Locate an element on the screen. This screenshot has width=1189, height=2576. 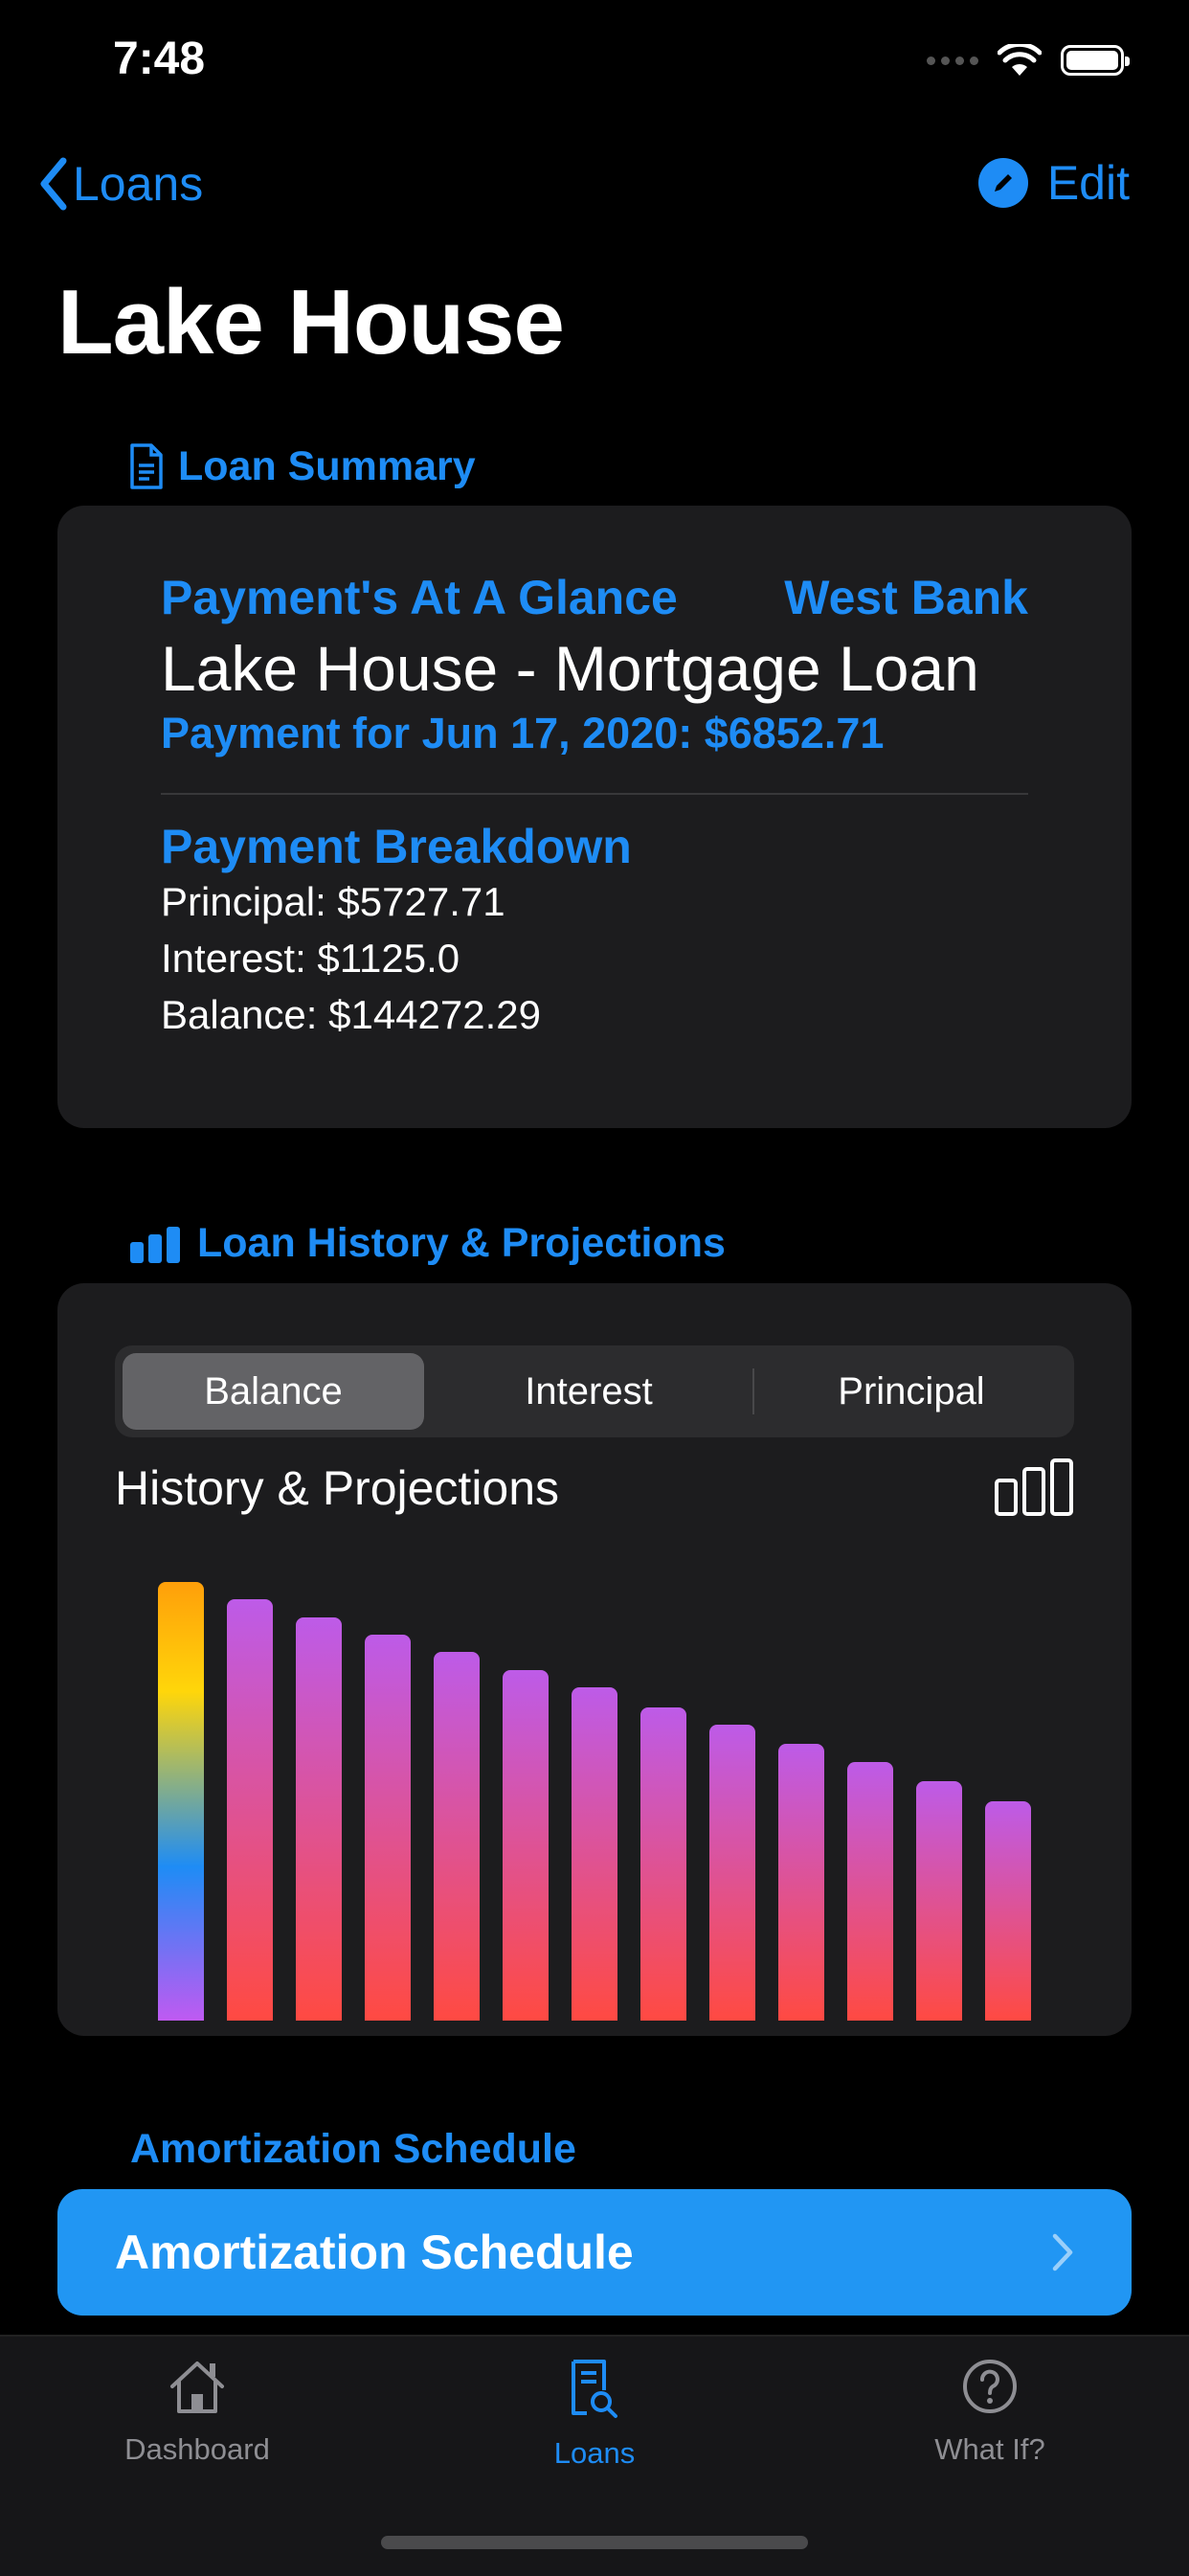
loan-summary-title: Loan Summary is located at coordinates (327, 465).